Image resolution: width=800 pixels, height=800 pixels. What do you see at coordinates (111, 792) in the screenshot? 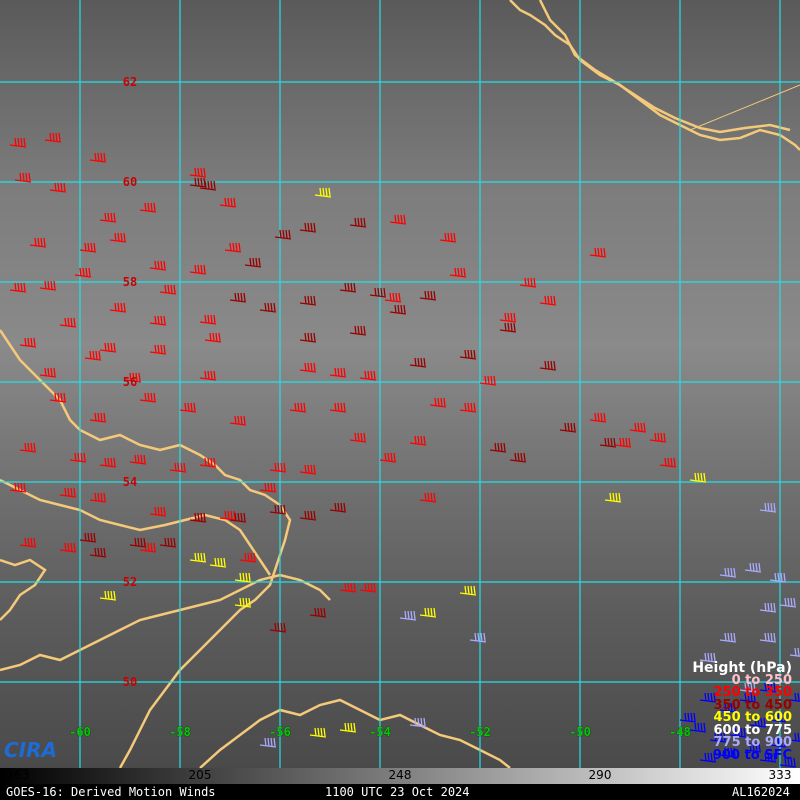
I see `footer-product-label: GOES-16: Derived Motion Winds` at bounding box center [111, 792].